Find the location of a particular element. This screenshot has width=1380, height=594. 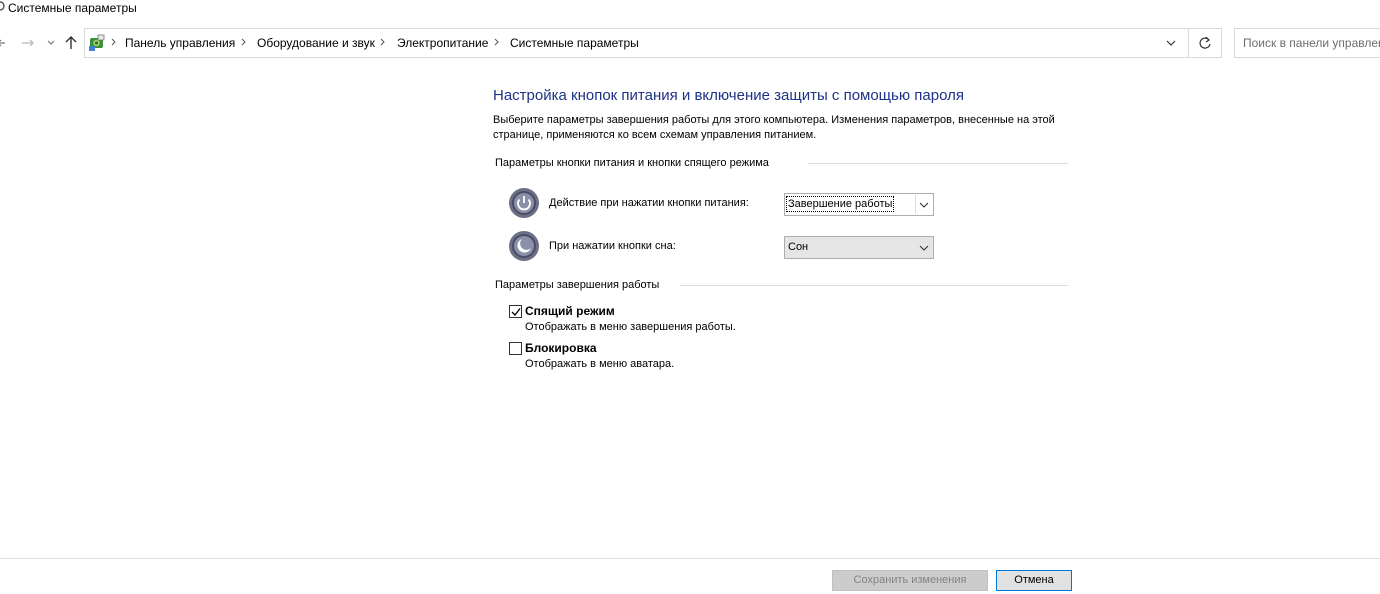

address-divider is located at coordinates (1188, 43).